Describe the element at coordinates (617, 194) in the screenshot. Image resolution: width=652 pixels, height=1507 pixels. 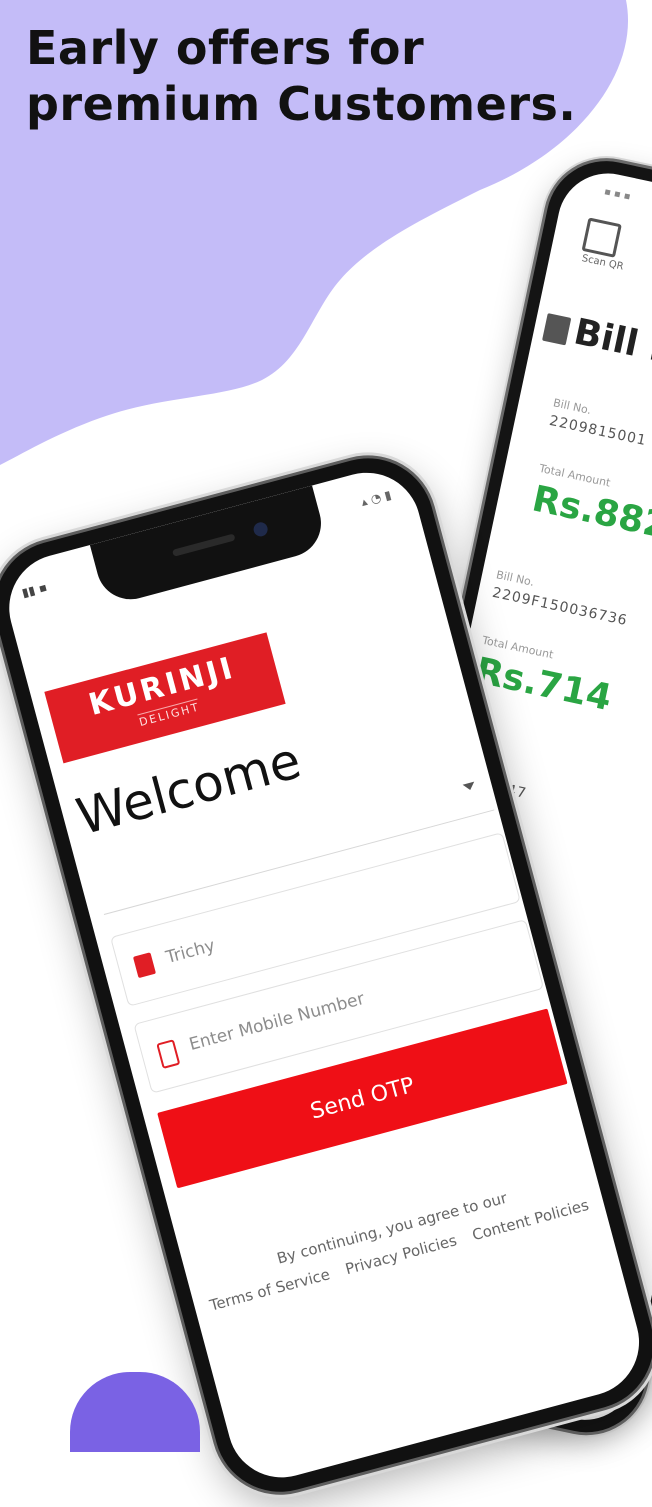
I see `status-bar: ▪ ▪ ▪` at that location.